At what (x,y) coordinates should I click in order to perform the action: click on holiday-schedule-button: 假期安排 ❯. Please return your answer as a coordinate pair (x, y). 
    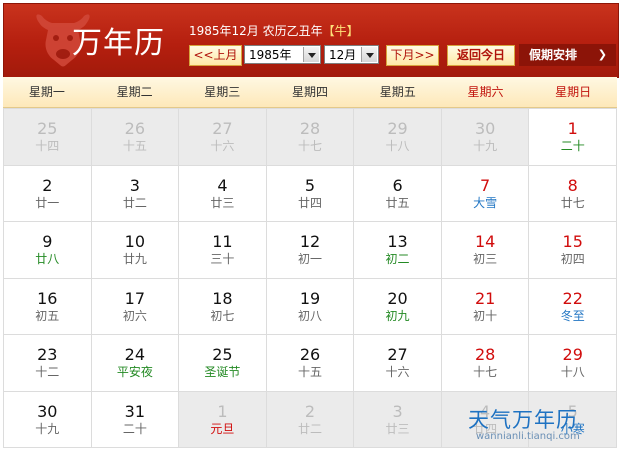
    Looking at the image, I should click on (567, 55).